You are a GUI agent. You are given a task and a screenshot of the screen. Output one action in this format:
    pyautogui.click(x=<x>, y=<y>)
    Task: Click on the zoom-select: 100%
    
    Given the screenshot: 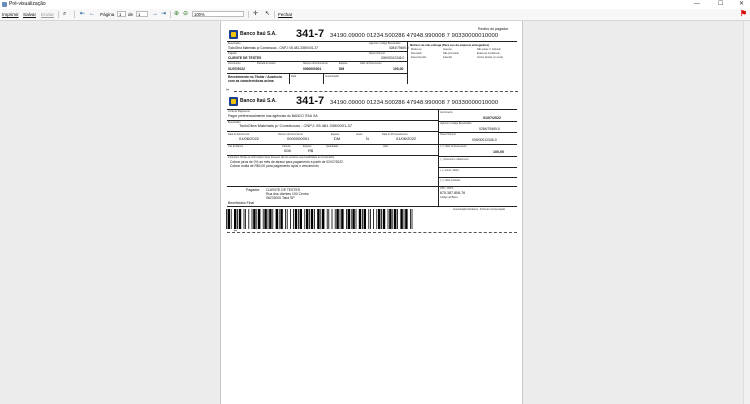 What is the action you would take?
    pyautogui.click(x=218, y=14)
    